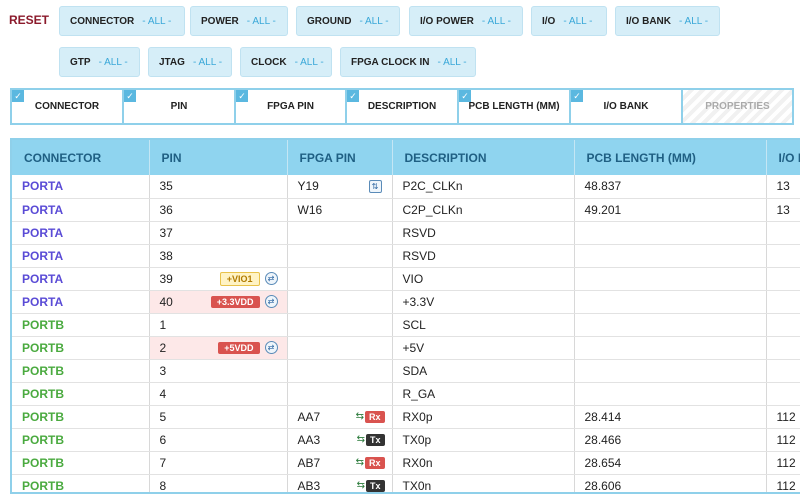  I want to click on table-row: PORTA 36 W16 C2P_CLKn 49.201 13, so click(406, 210).